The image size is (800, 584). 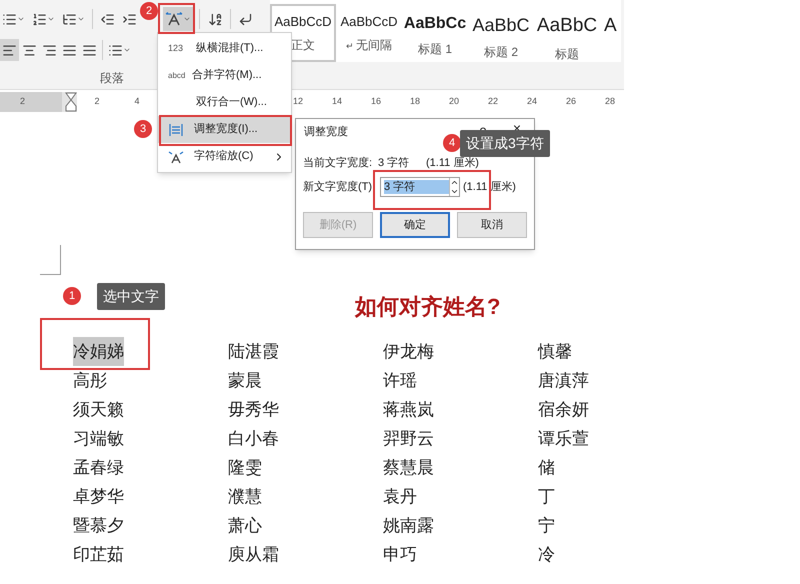 What do you see at coordinates (546, 526) in the screenshot?
I see `name-text: 宁` at bounding box center [546, 526].